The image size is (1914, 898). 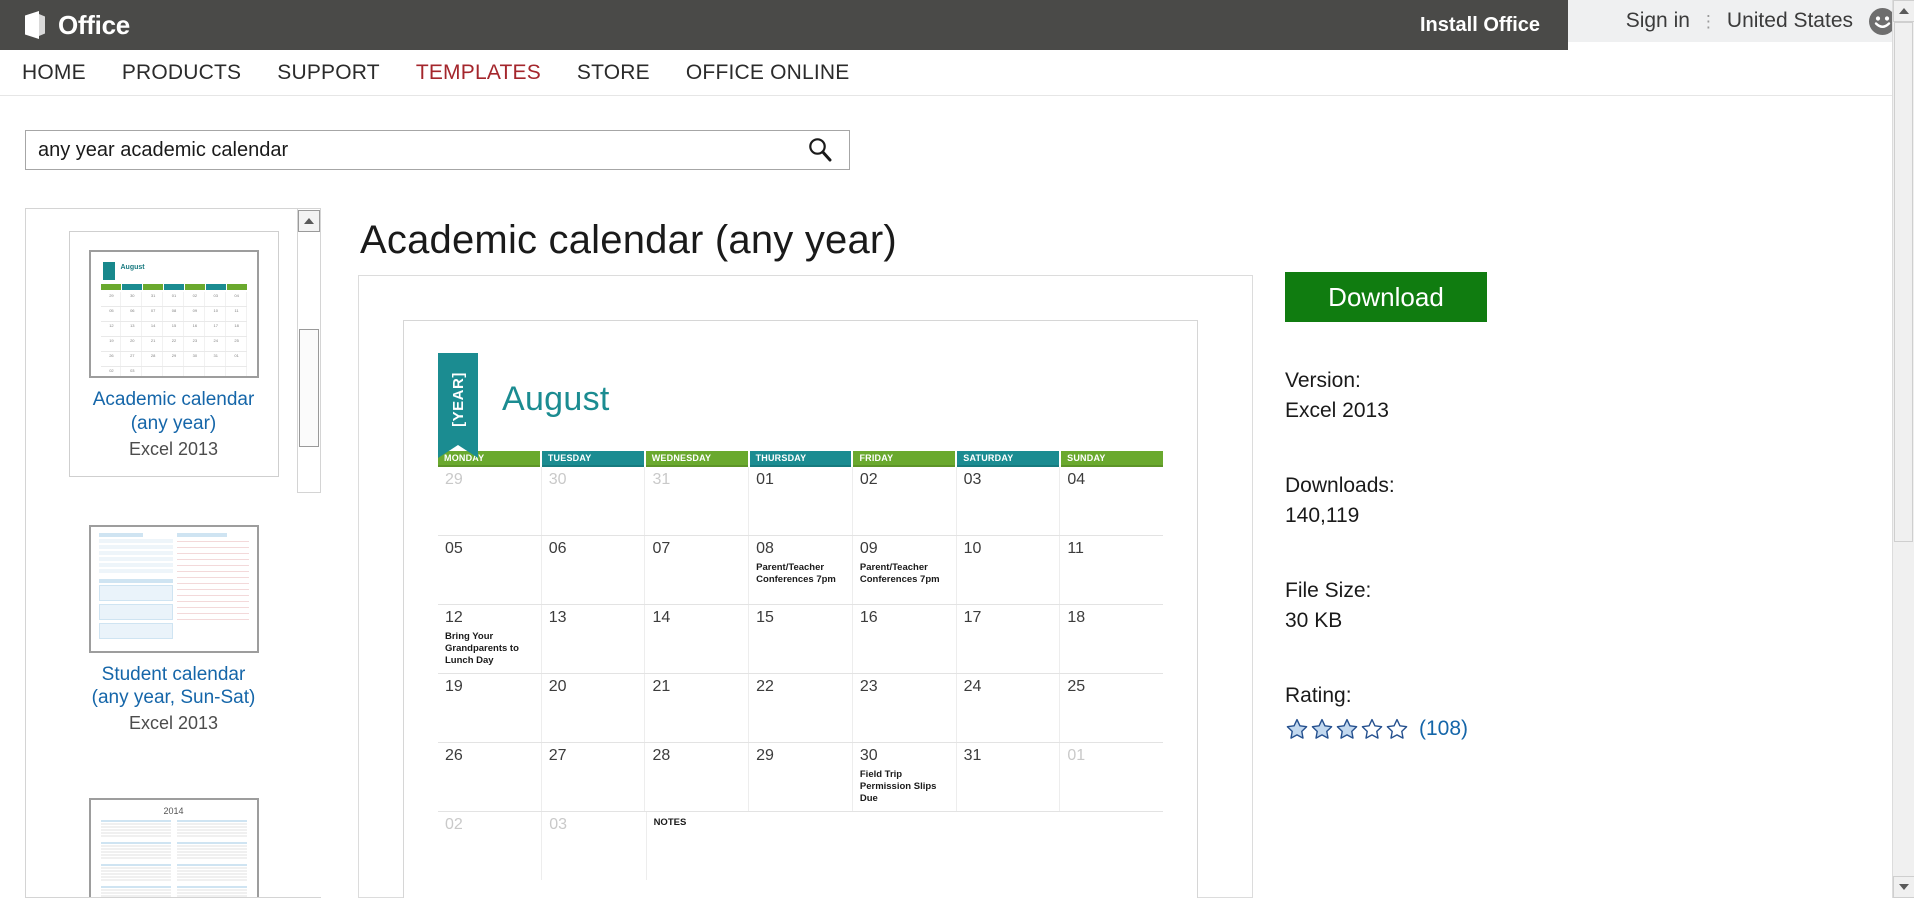 I want to click on calendar-day-cell: 22, so click(x=801, y=708).